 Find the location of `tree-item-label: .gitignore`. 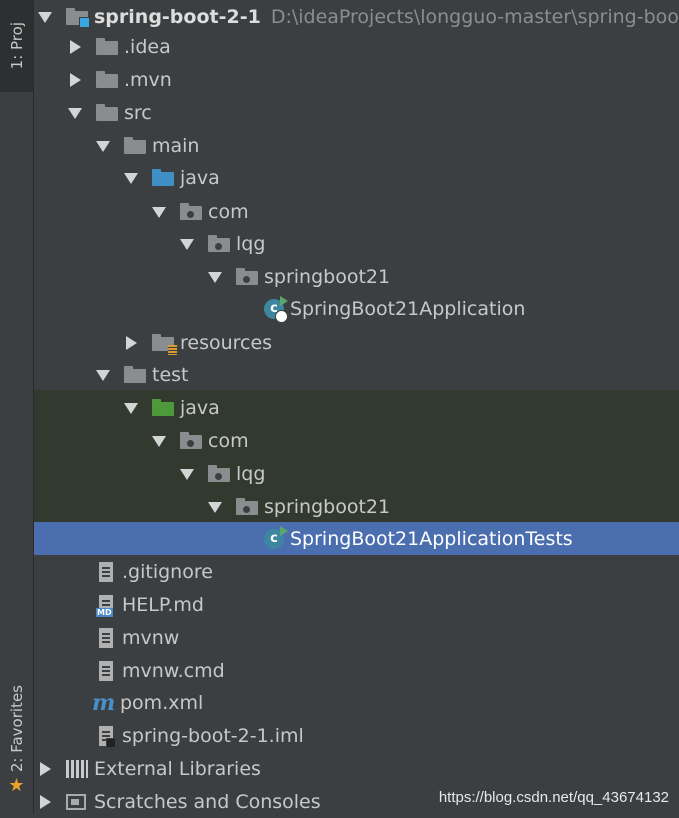

tree-item-label: .gitignore is located at coordinates (167, 571).